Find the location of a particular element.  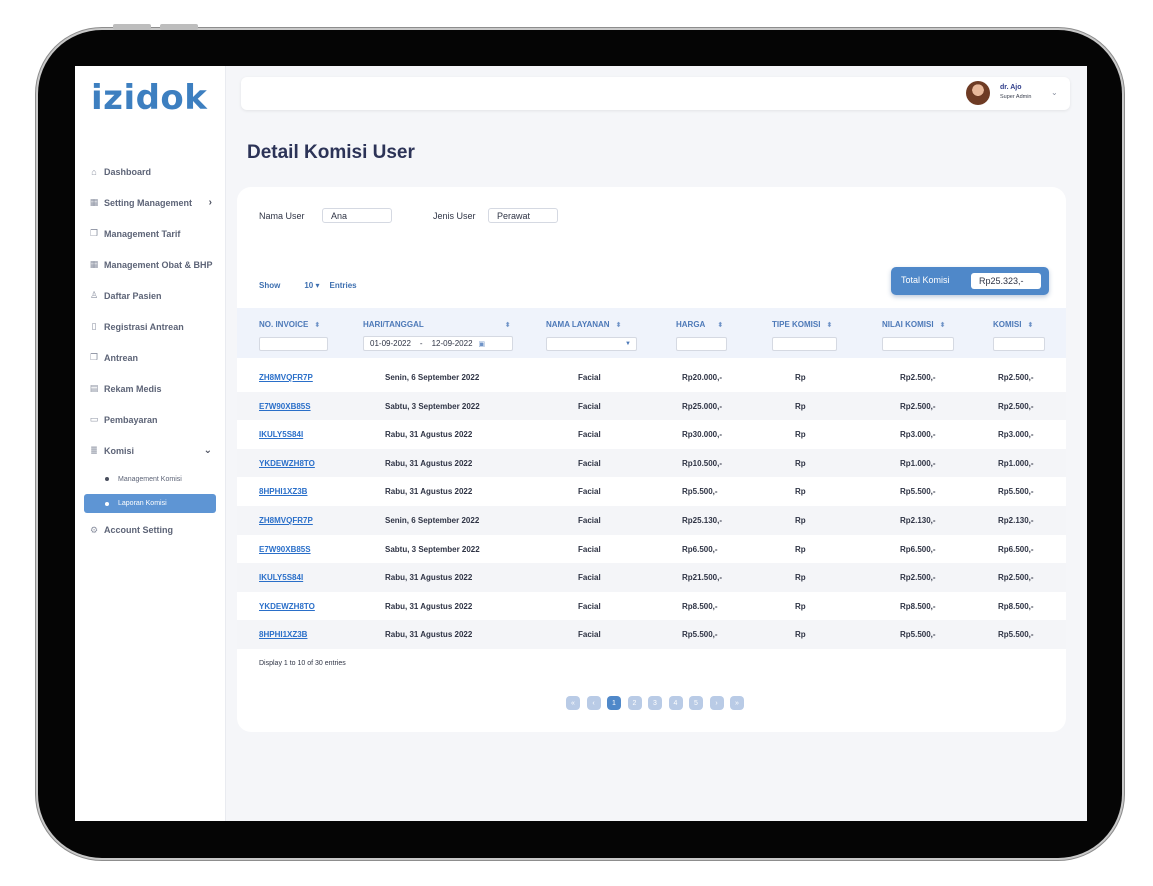

column-header-commission-value: NILAI KOMISI ⬍ is located at coordinates (913, 324).